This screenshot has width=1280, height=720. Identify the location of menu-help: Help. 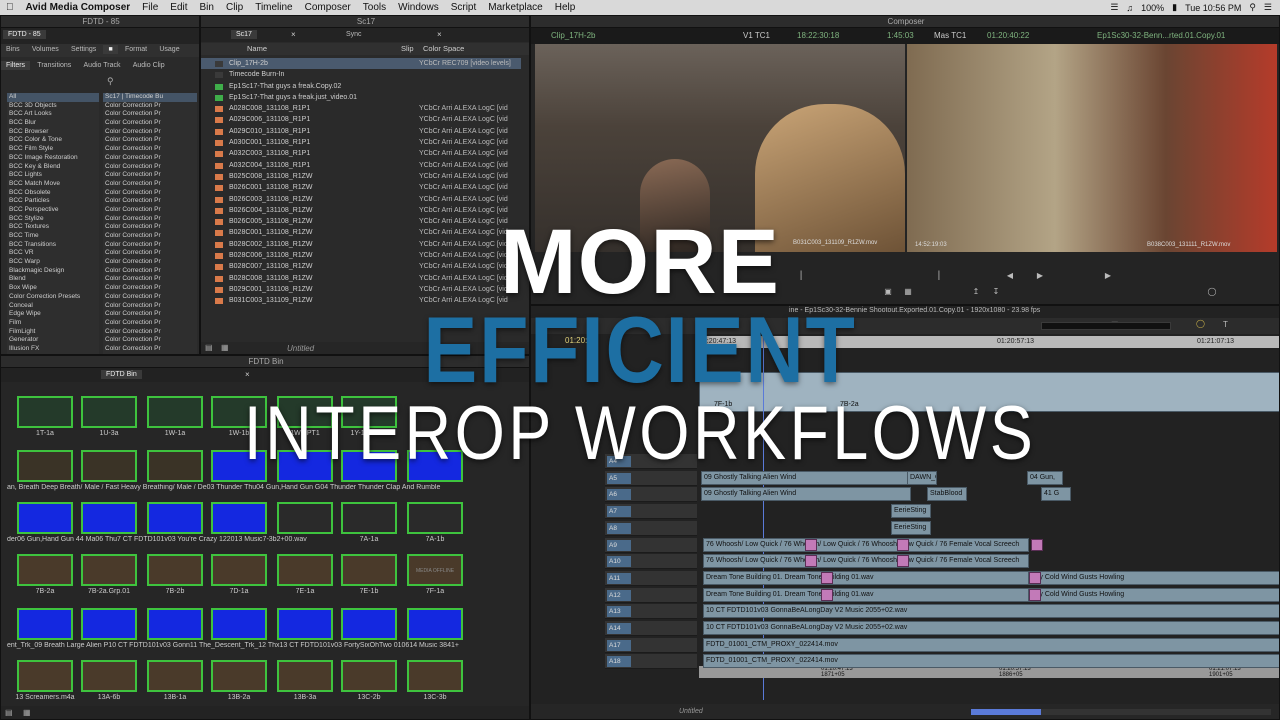
(565, 7).